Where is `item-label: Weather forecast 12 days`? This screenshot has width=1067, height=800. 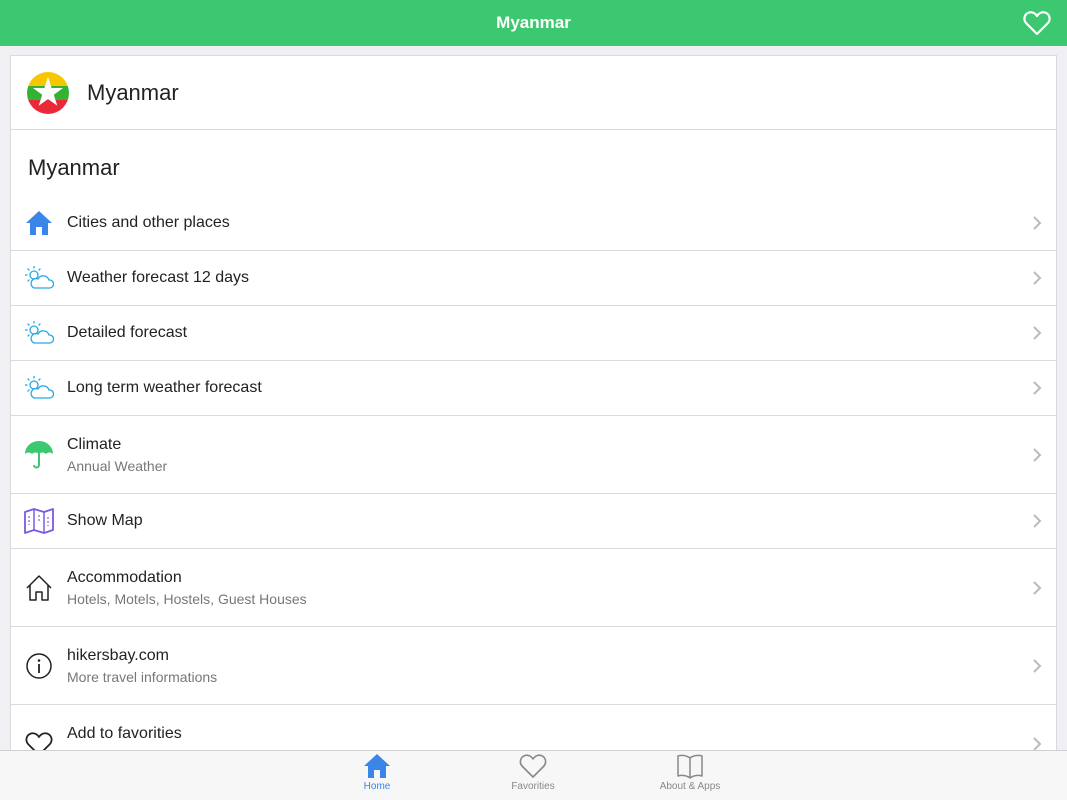 item-label: Weather forecast 12 days is located at coordinates (158, 277).